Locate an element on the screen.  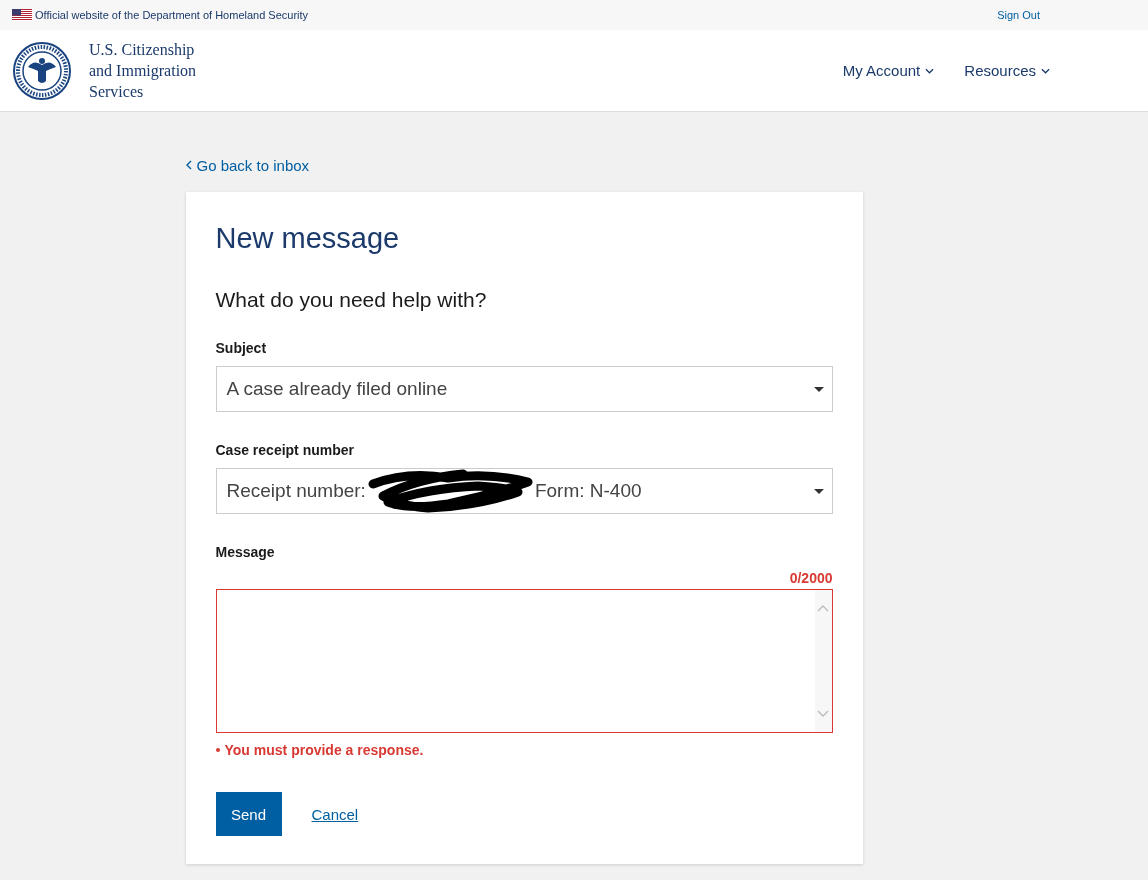
bullet-icon is located at coordinates (217, 750).